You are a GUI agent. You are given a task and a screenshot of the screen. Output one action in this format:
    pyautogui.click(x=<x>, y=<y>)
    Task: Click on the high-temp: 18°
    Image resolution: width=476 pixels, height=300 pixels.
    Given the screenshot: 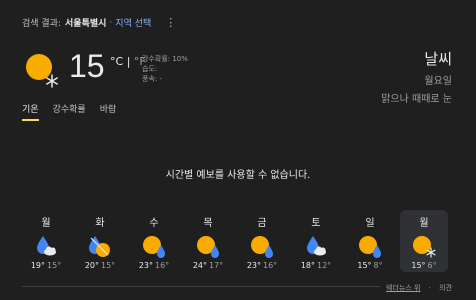 What is the action you would take?
    pyautogui.click(x=307, y=265)
    